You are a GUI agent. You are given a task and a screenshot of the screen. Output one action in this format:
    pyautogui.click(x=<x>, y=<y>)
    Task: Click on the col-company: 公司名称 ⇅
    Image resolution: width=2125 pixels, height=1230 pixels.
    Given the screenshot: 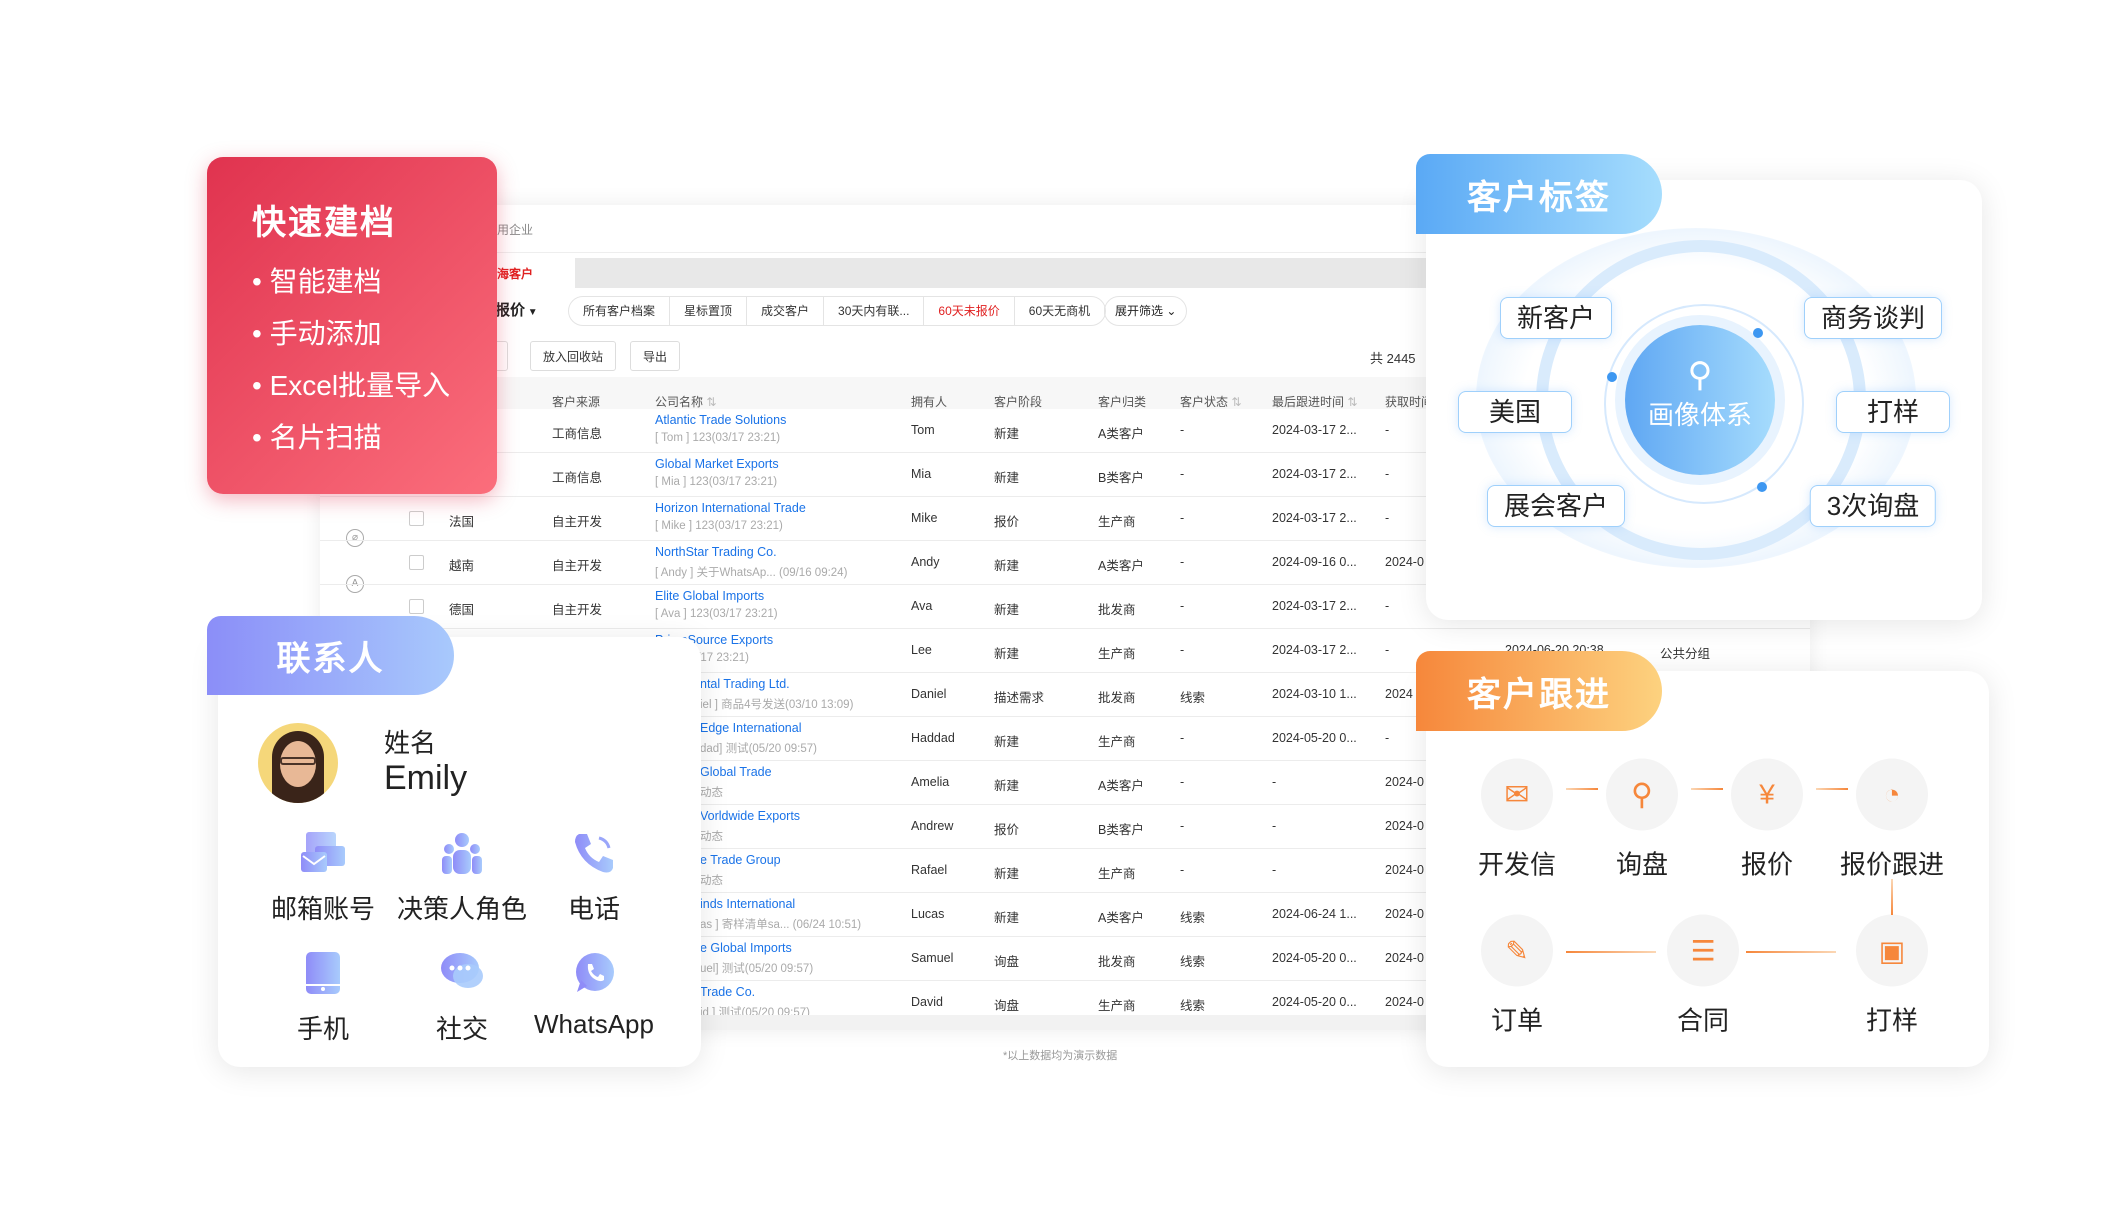 What is the action you would take?
    pyautogui.click(x=685, y=401)
    